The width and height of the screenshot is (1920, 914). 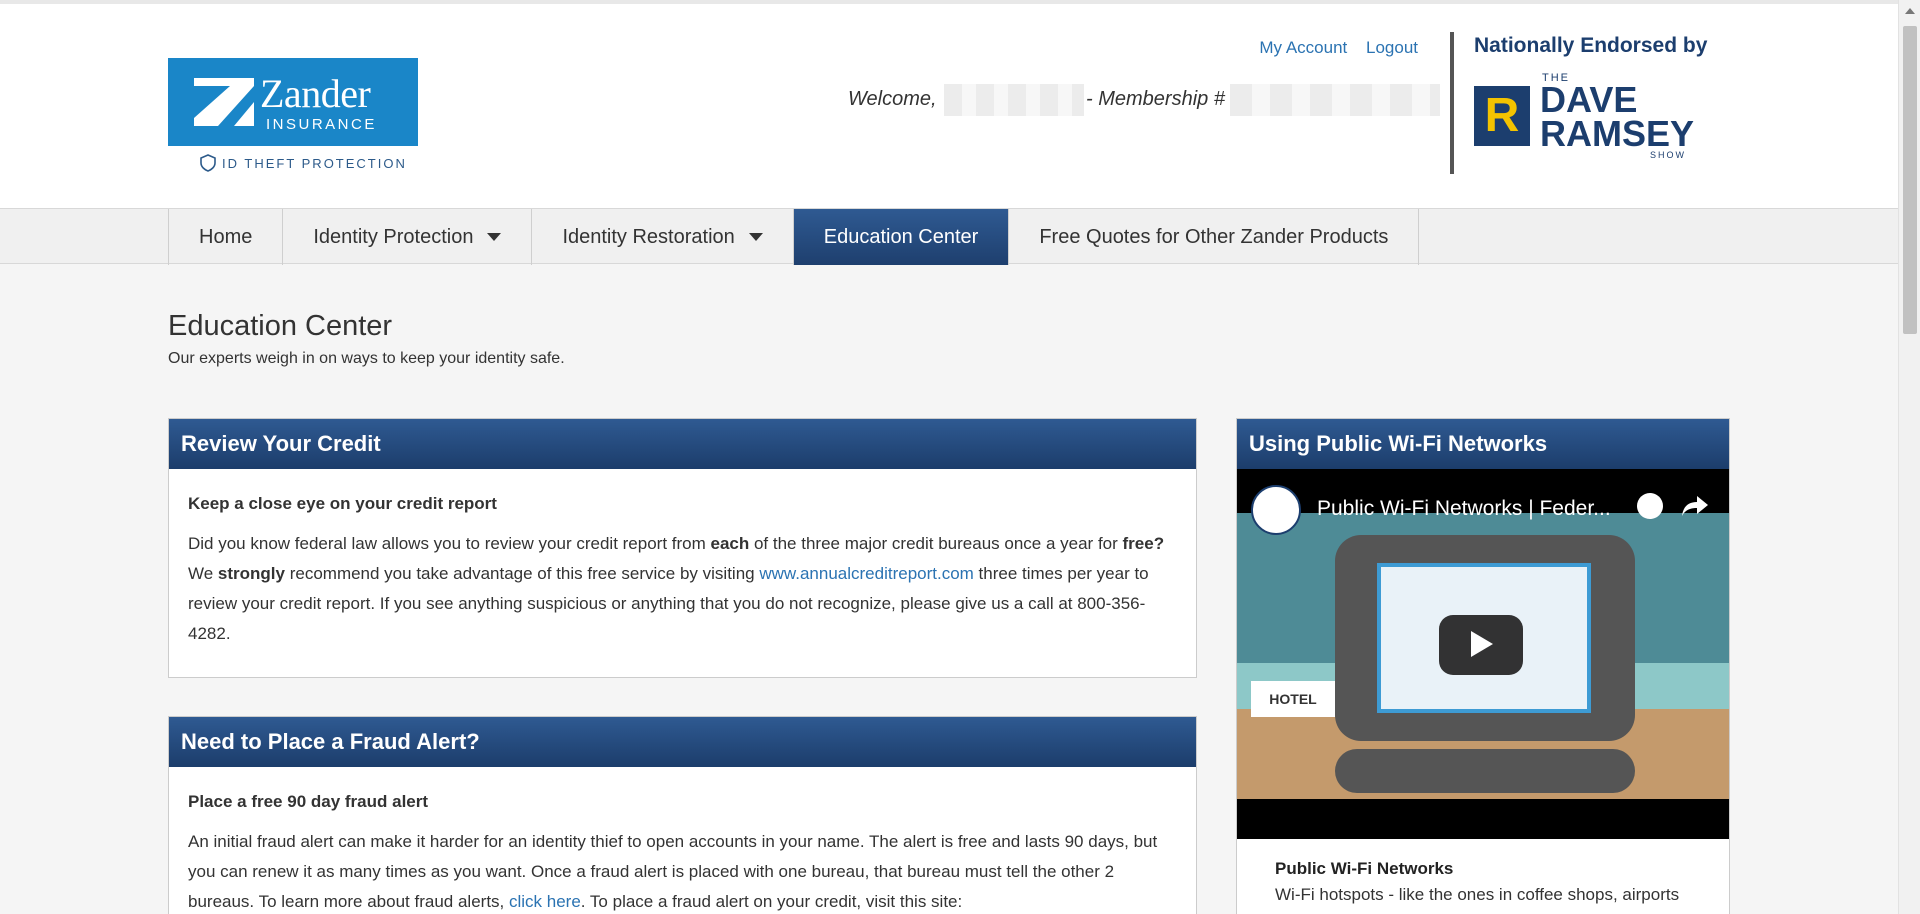 What do you see at coordinates (1617, 133) in the screenshot?
I see `dave-ramsey-ramsey: RAMSEY` at bounding box center [1617, 133].